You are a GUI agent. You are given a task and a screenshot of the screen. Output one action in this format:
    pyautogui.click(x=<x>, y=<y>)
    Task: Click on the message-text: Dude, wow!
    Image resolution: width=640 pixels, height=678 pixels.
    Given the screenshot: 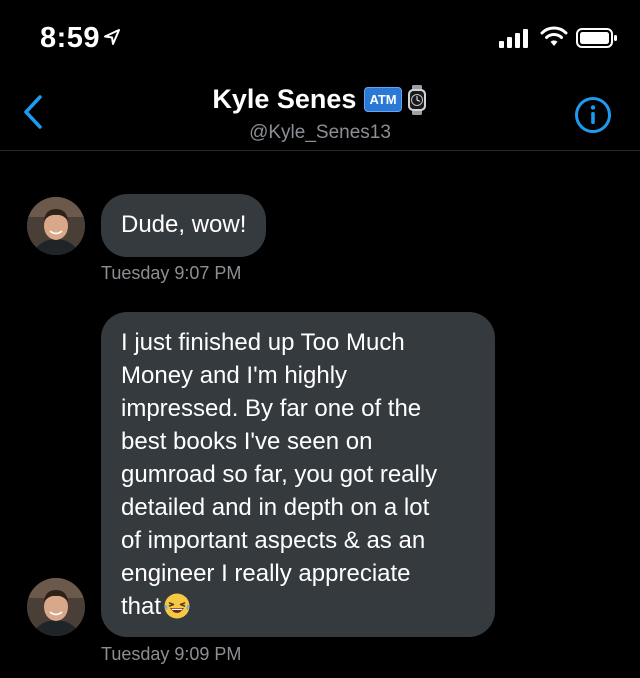 What is the action you would take?
    pyautogui.click(x=184, y=224)
    